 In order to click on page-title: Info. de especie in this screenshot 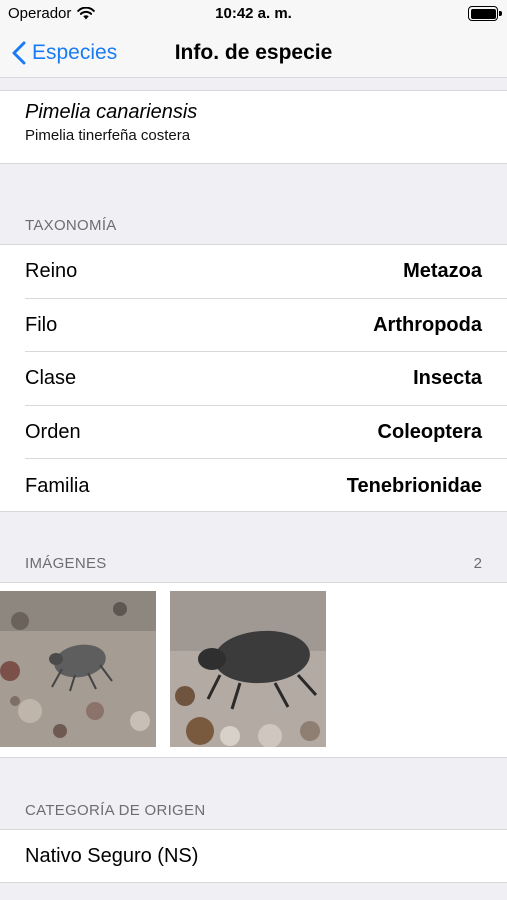, I will do `click(253, 52)`.